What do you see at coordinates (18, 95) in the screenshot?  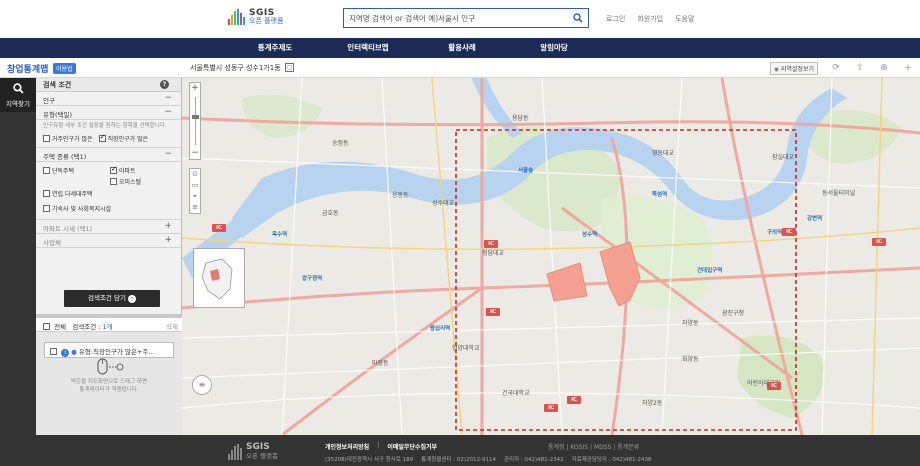 I see `tab-region-search: 지역찾기` at bounding box center [18, 95].